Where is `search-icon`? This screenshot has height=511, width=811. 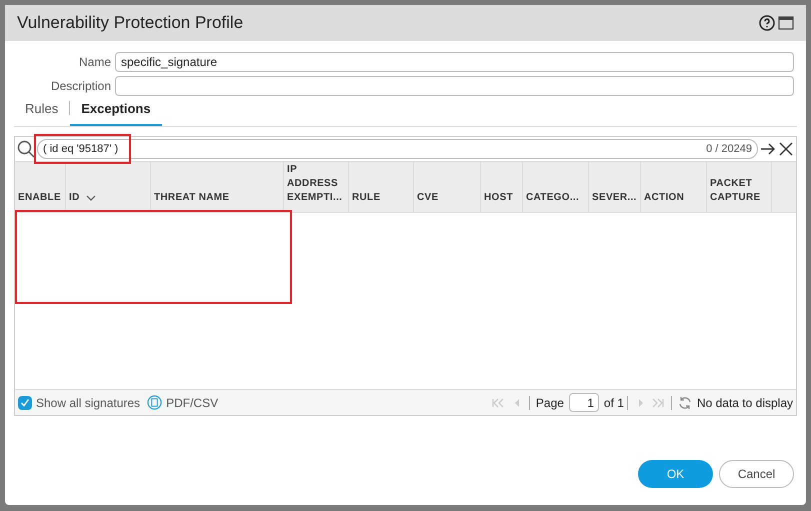
search-icon is located at coordinates (26, 149).